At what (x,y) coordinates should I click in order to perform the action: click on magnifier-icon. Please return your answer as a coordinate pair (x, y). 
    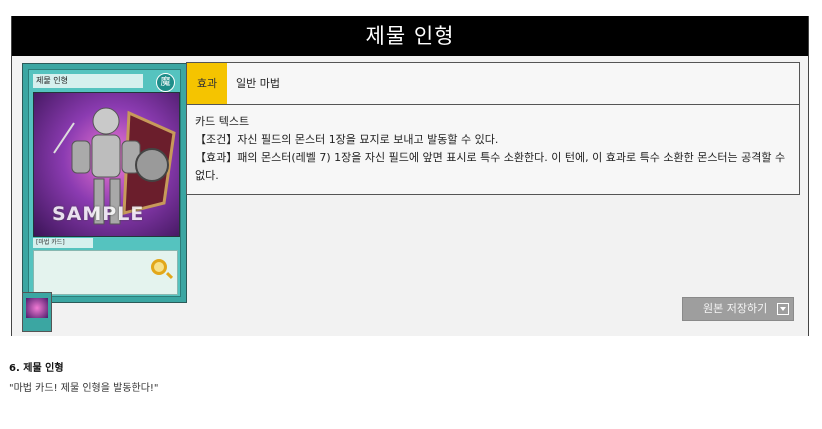
    Looking at the image, I should click on (159, 267).